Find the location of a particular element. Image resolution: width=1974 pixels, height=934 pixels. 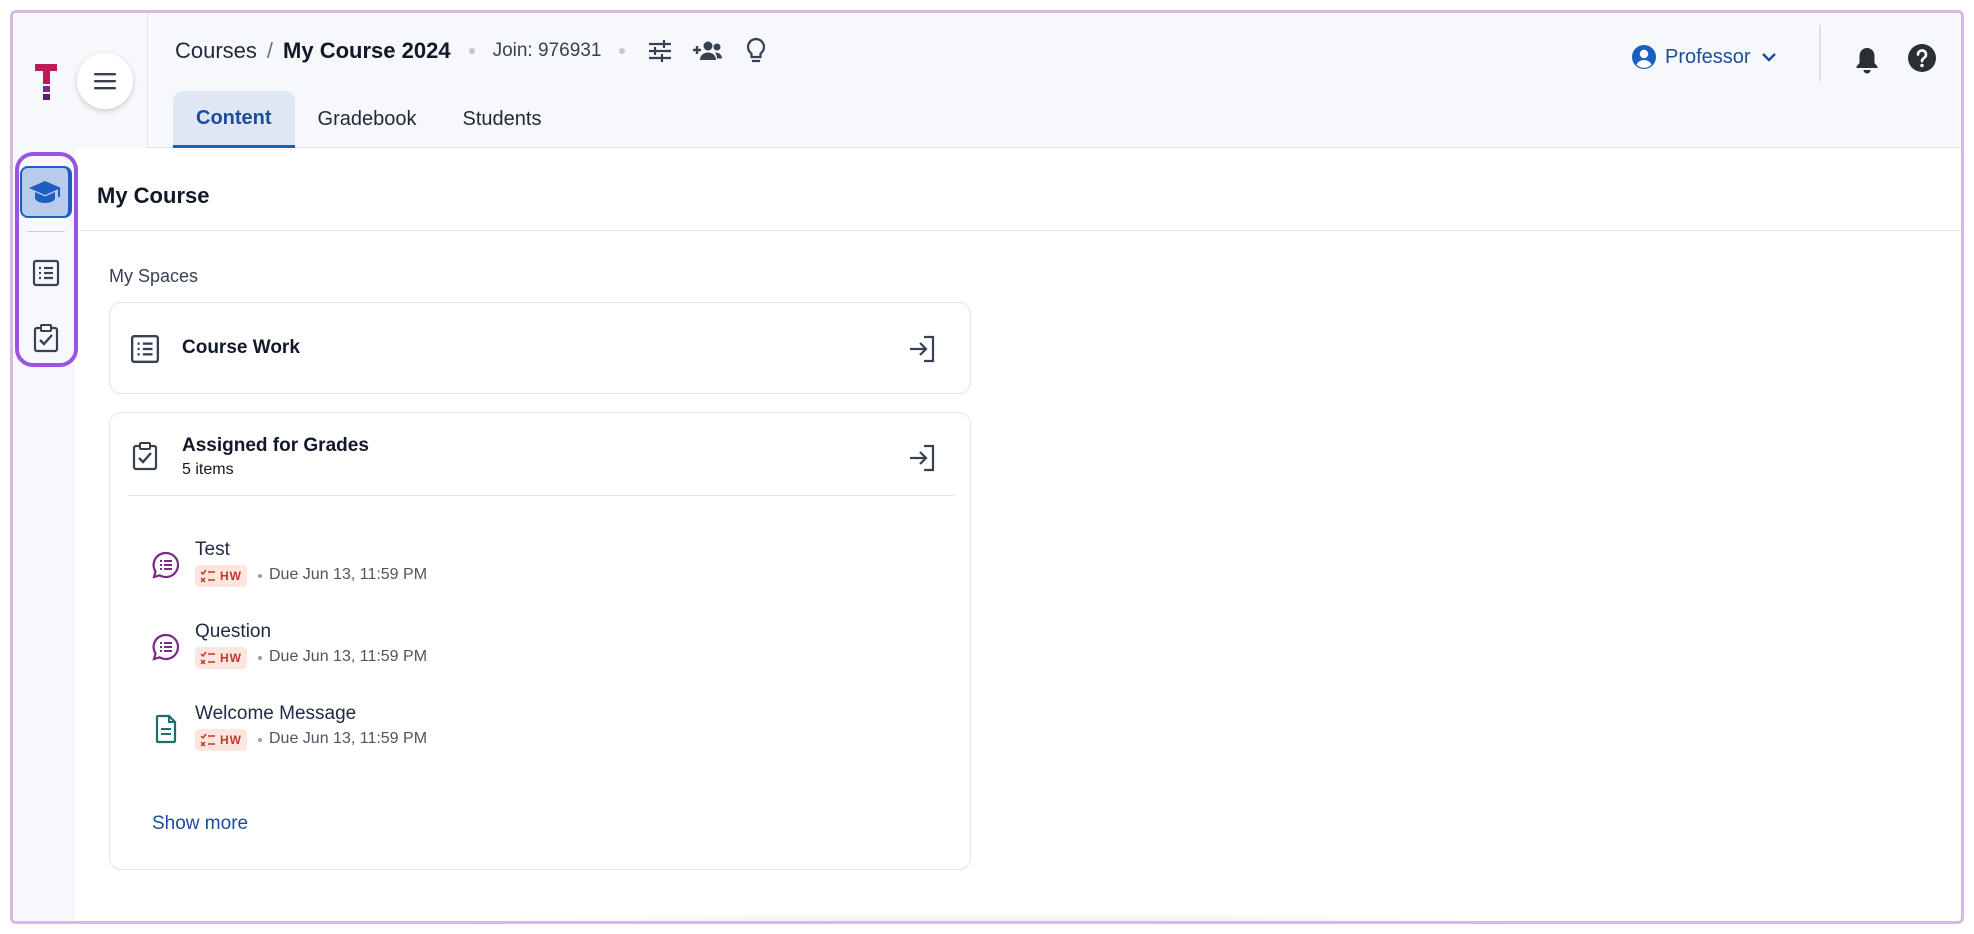

assignment-item-test: Test HW Due Jun 13, 11:59 PM is located at coordinates (500, 569).